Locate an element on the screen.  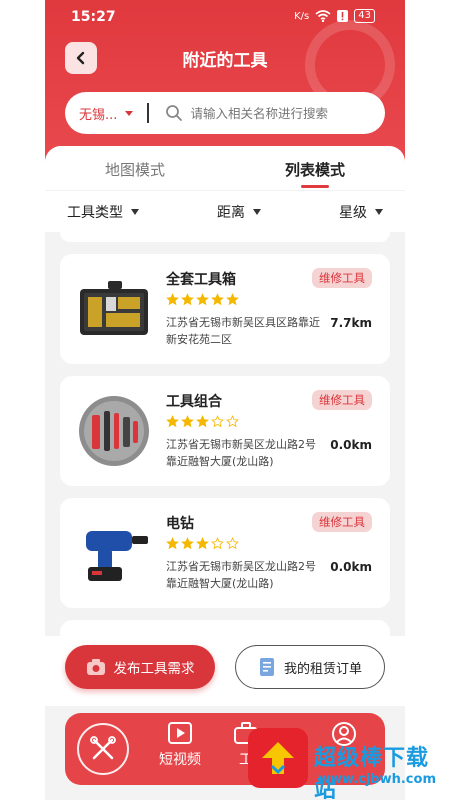
filter-distance: 距离 is located at coordinates (239, 212).